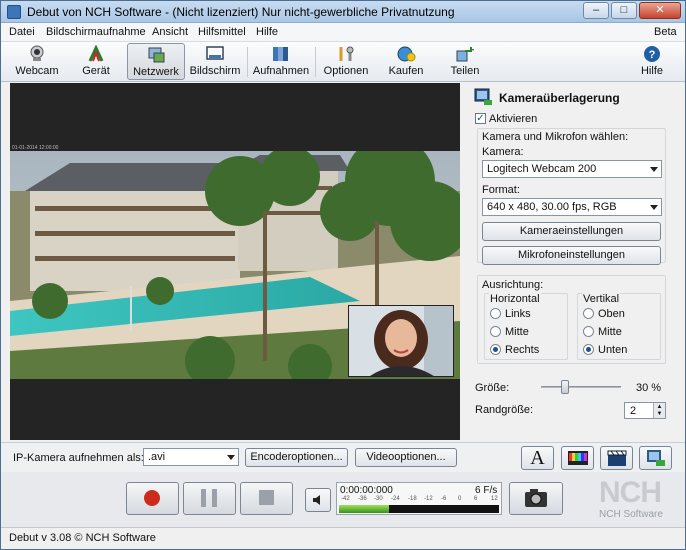 This screenshot has width=686, height=550. I want to click on format-label: Format:, so click(501, 190).